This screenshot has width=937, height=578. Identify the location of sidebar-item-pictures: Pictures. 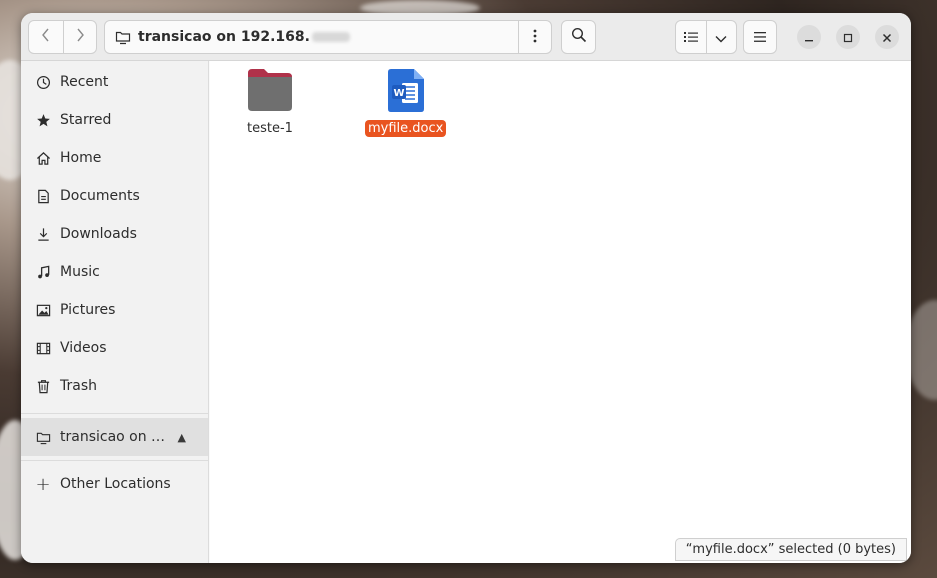
(114, 310).